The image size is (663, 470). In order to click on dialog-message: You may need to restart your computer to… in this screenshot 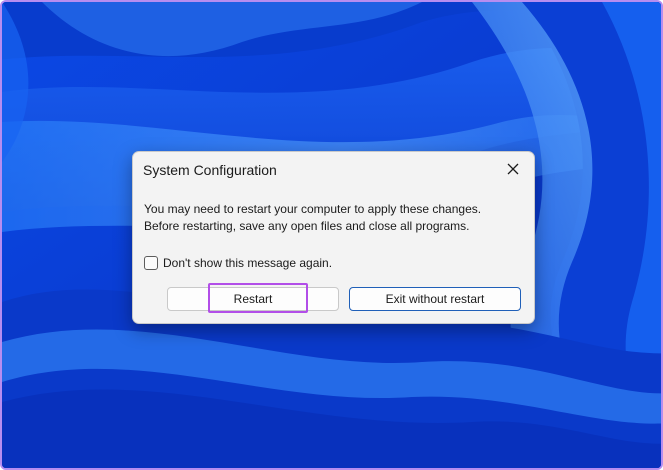, I will do `click(336, 218)`.